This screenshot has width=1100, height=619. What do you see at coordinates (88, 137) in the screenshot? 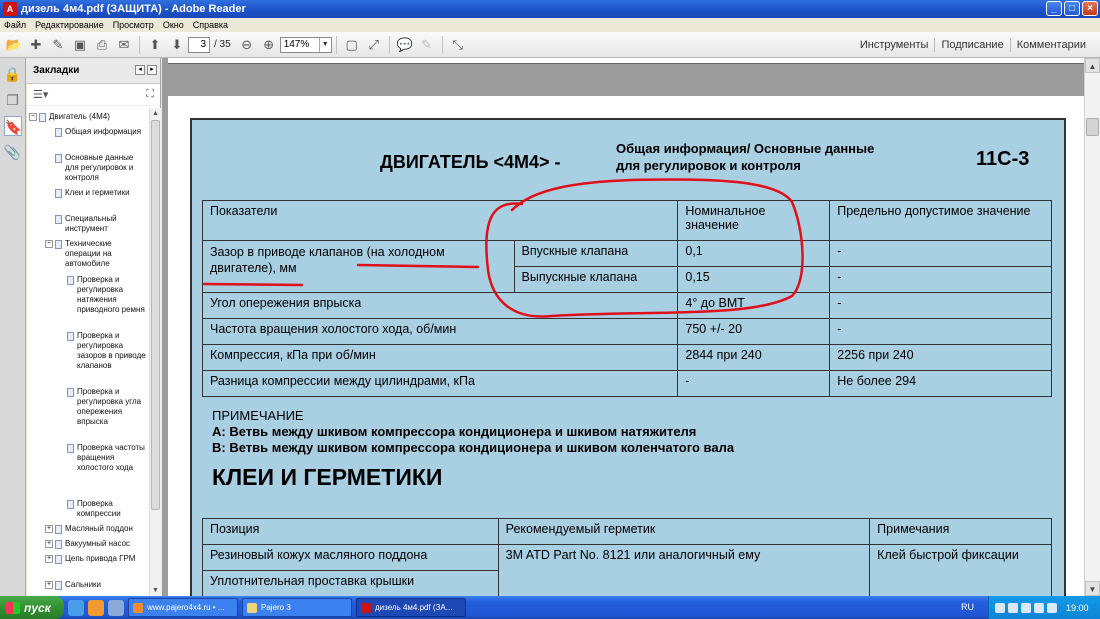
I see `bookmark-item: Общая информация` at bounding box center [88, 137].